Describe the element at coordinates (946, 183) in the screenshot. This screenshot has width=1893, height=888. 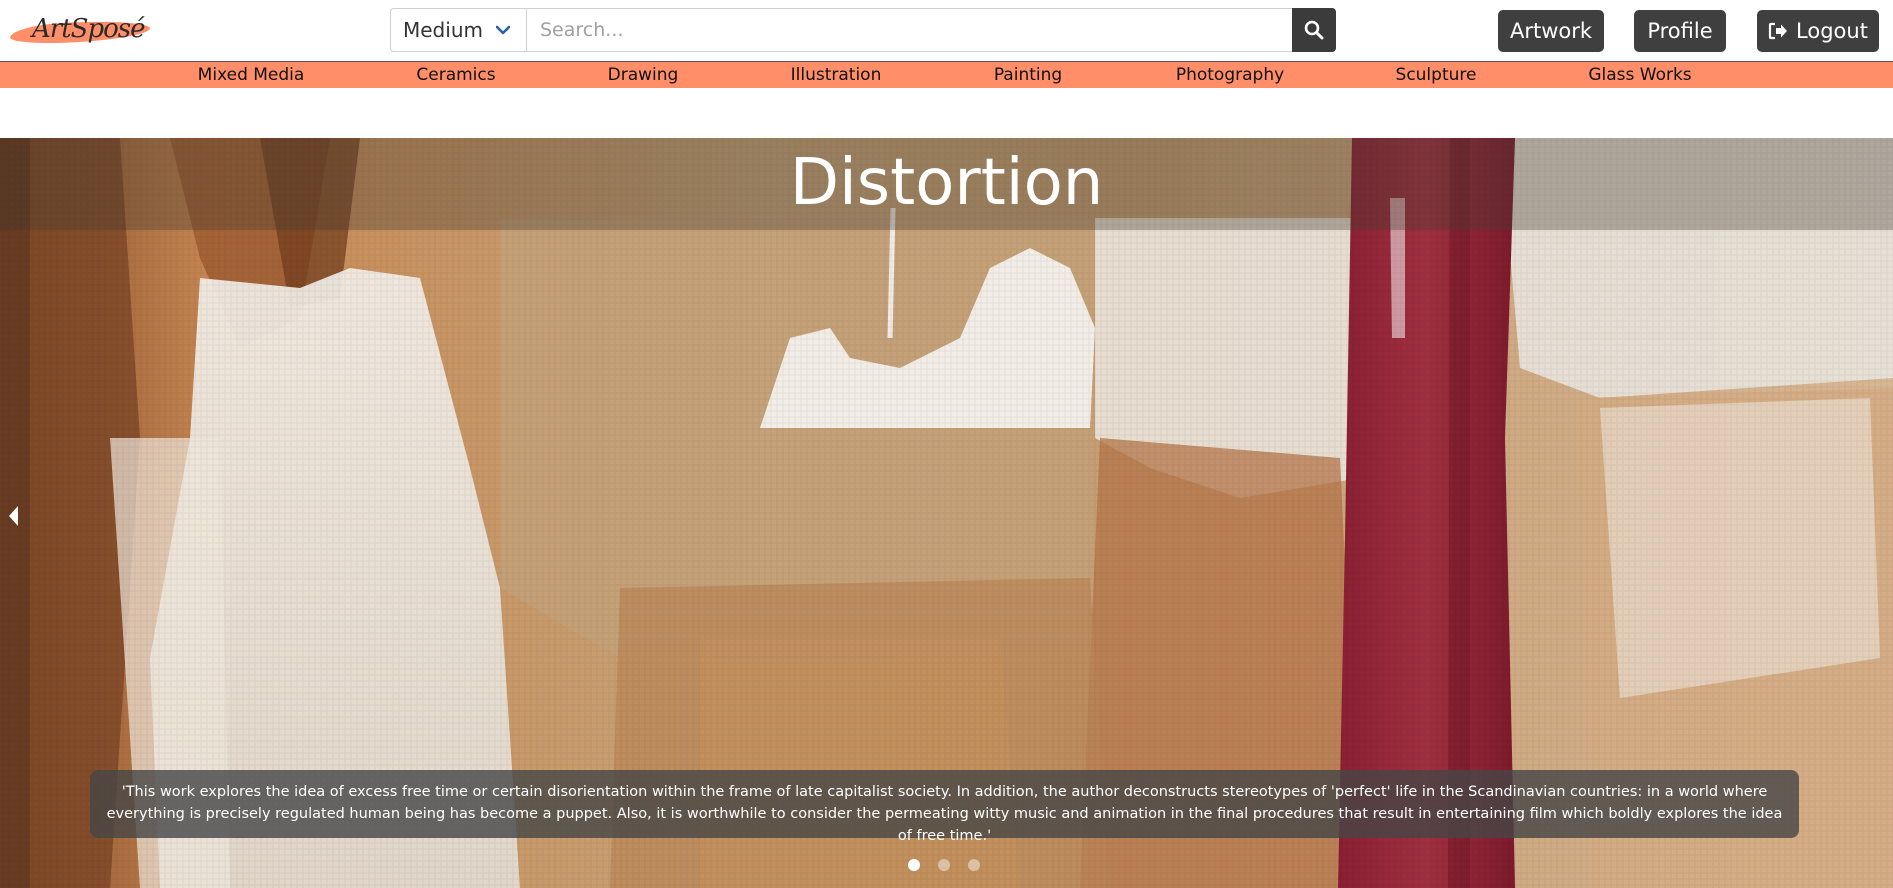
I see `artwork-title: Distortion` at that location.